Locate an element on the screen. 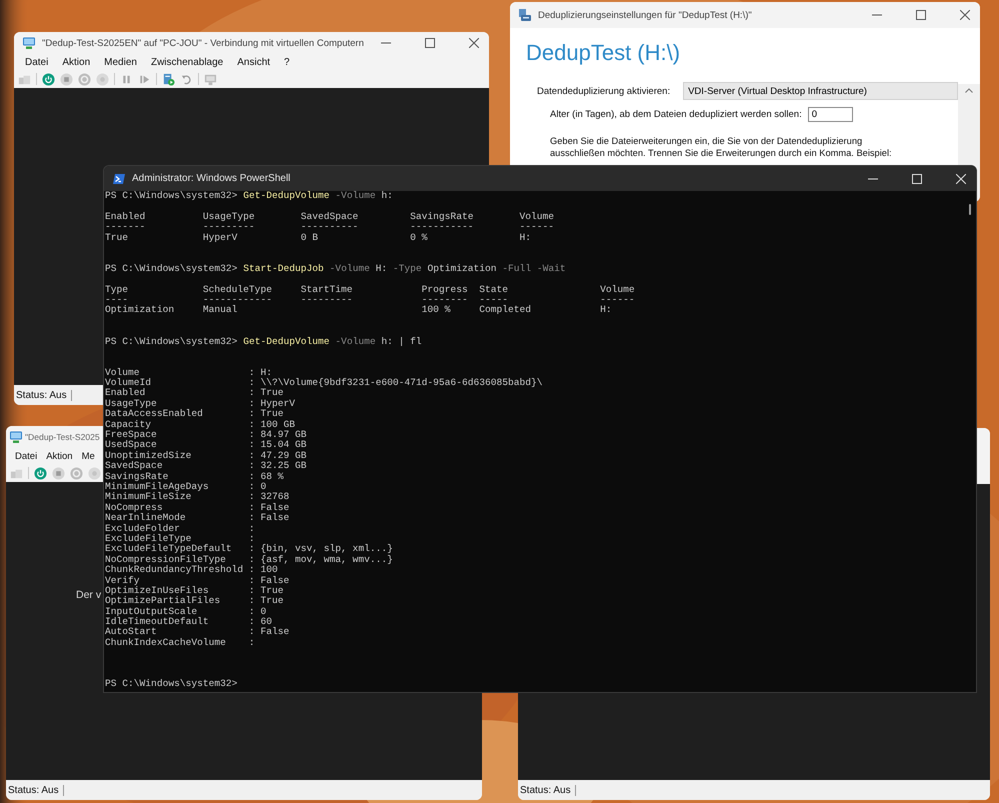  console-output: DataAccessEnabled : True is located at coordinates (194, 414).